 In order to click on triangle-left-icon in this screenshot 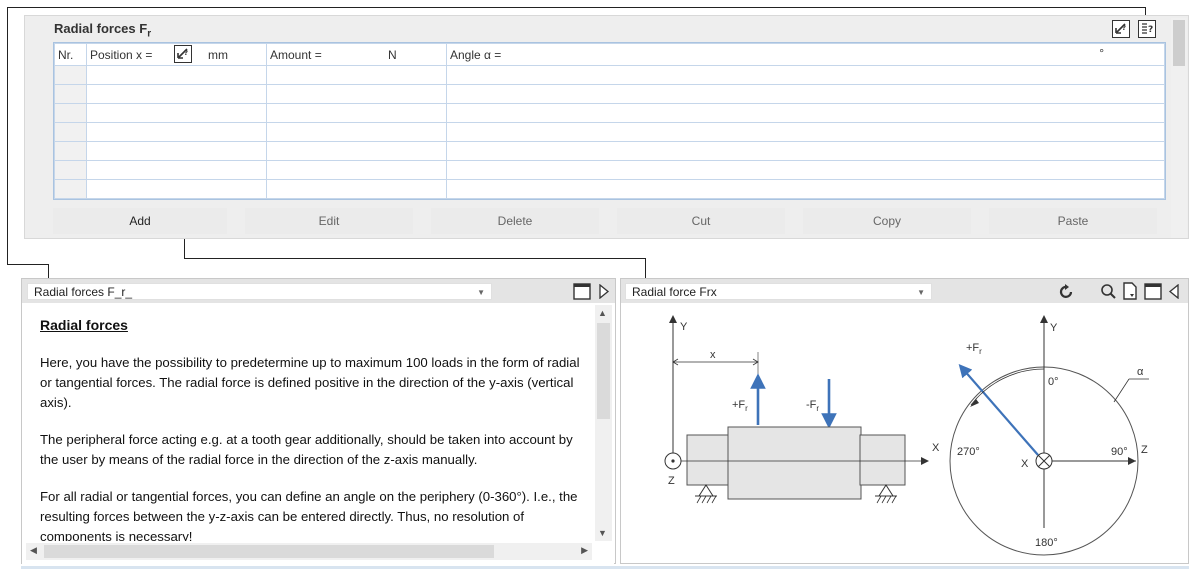, I will do `click(1174, 292)`.